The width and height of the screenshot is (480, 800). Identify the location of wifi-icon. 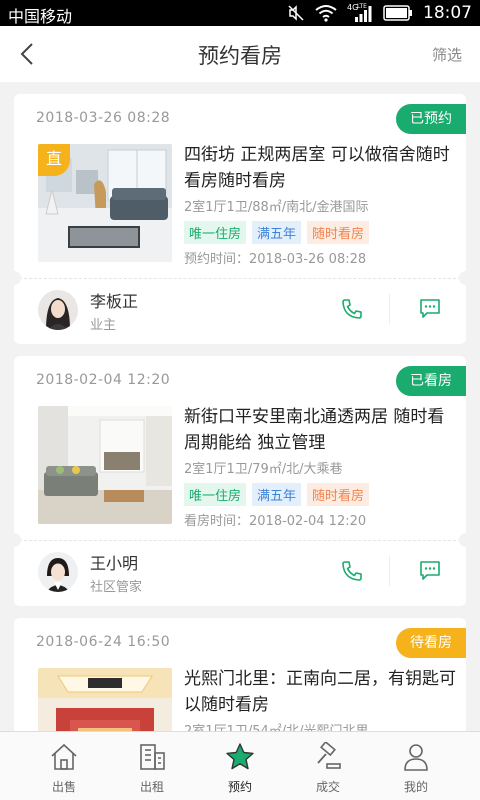
(326, 13).